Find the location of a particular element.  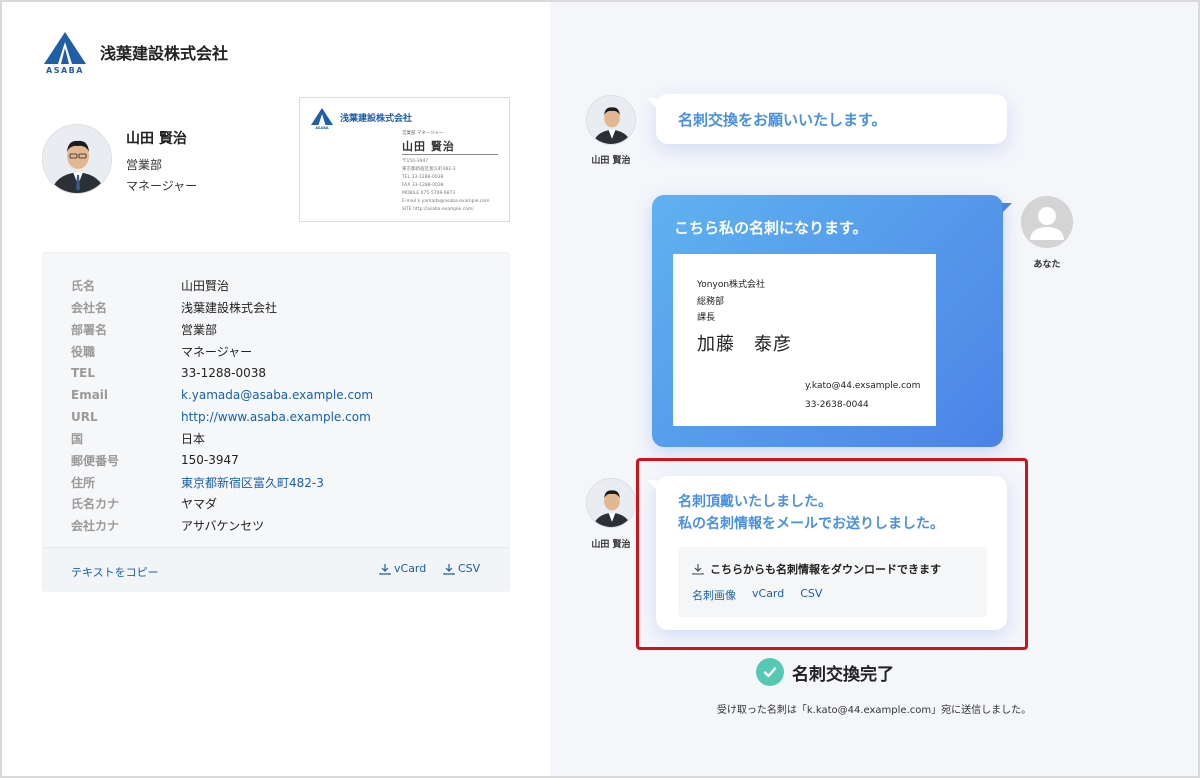

asaba-logo: ASABA is located at coordinates (65, 54).